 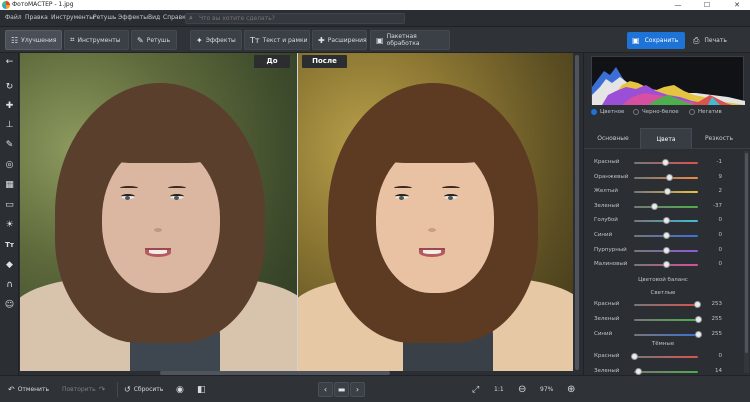 What do you see at coordinates (9, 205) in the screenshot?
I see `frame-icon: ▭` at bounding box center [9, 205].